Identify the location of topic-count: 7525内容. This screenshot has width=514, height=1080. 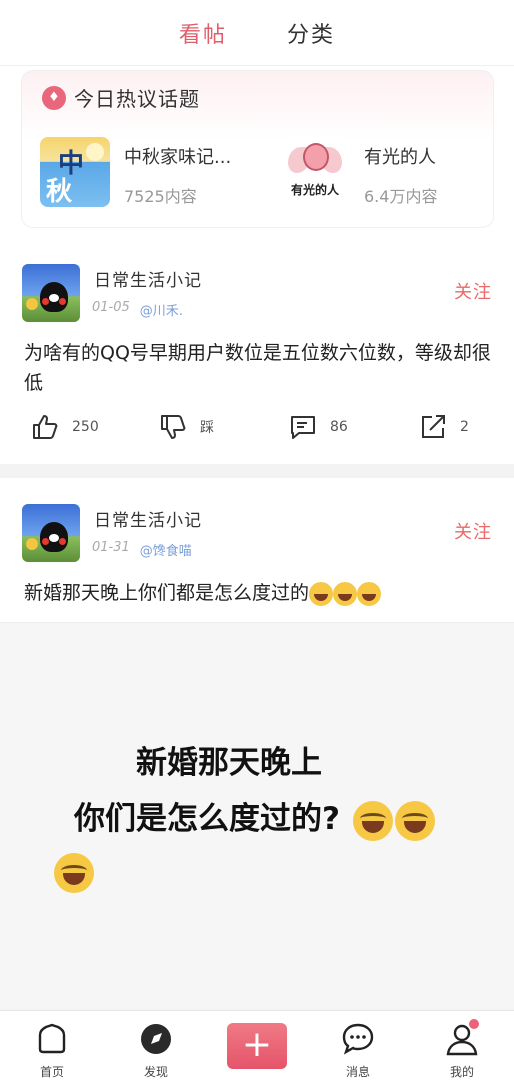
(160, 196).